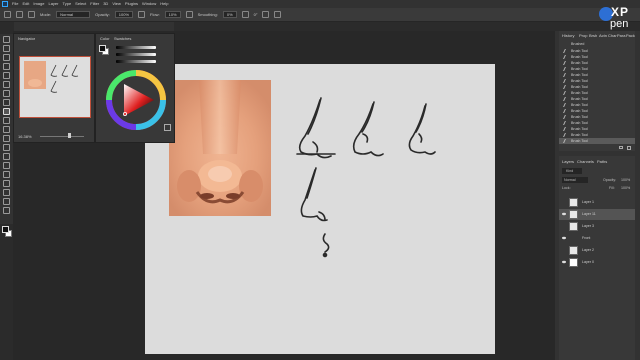  What do you see at coordinates (6, 183) in the screenshot?
I see `type-tool-icon` at bounding box center [6, 183].